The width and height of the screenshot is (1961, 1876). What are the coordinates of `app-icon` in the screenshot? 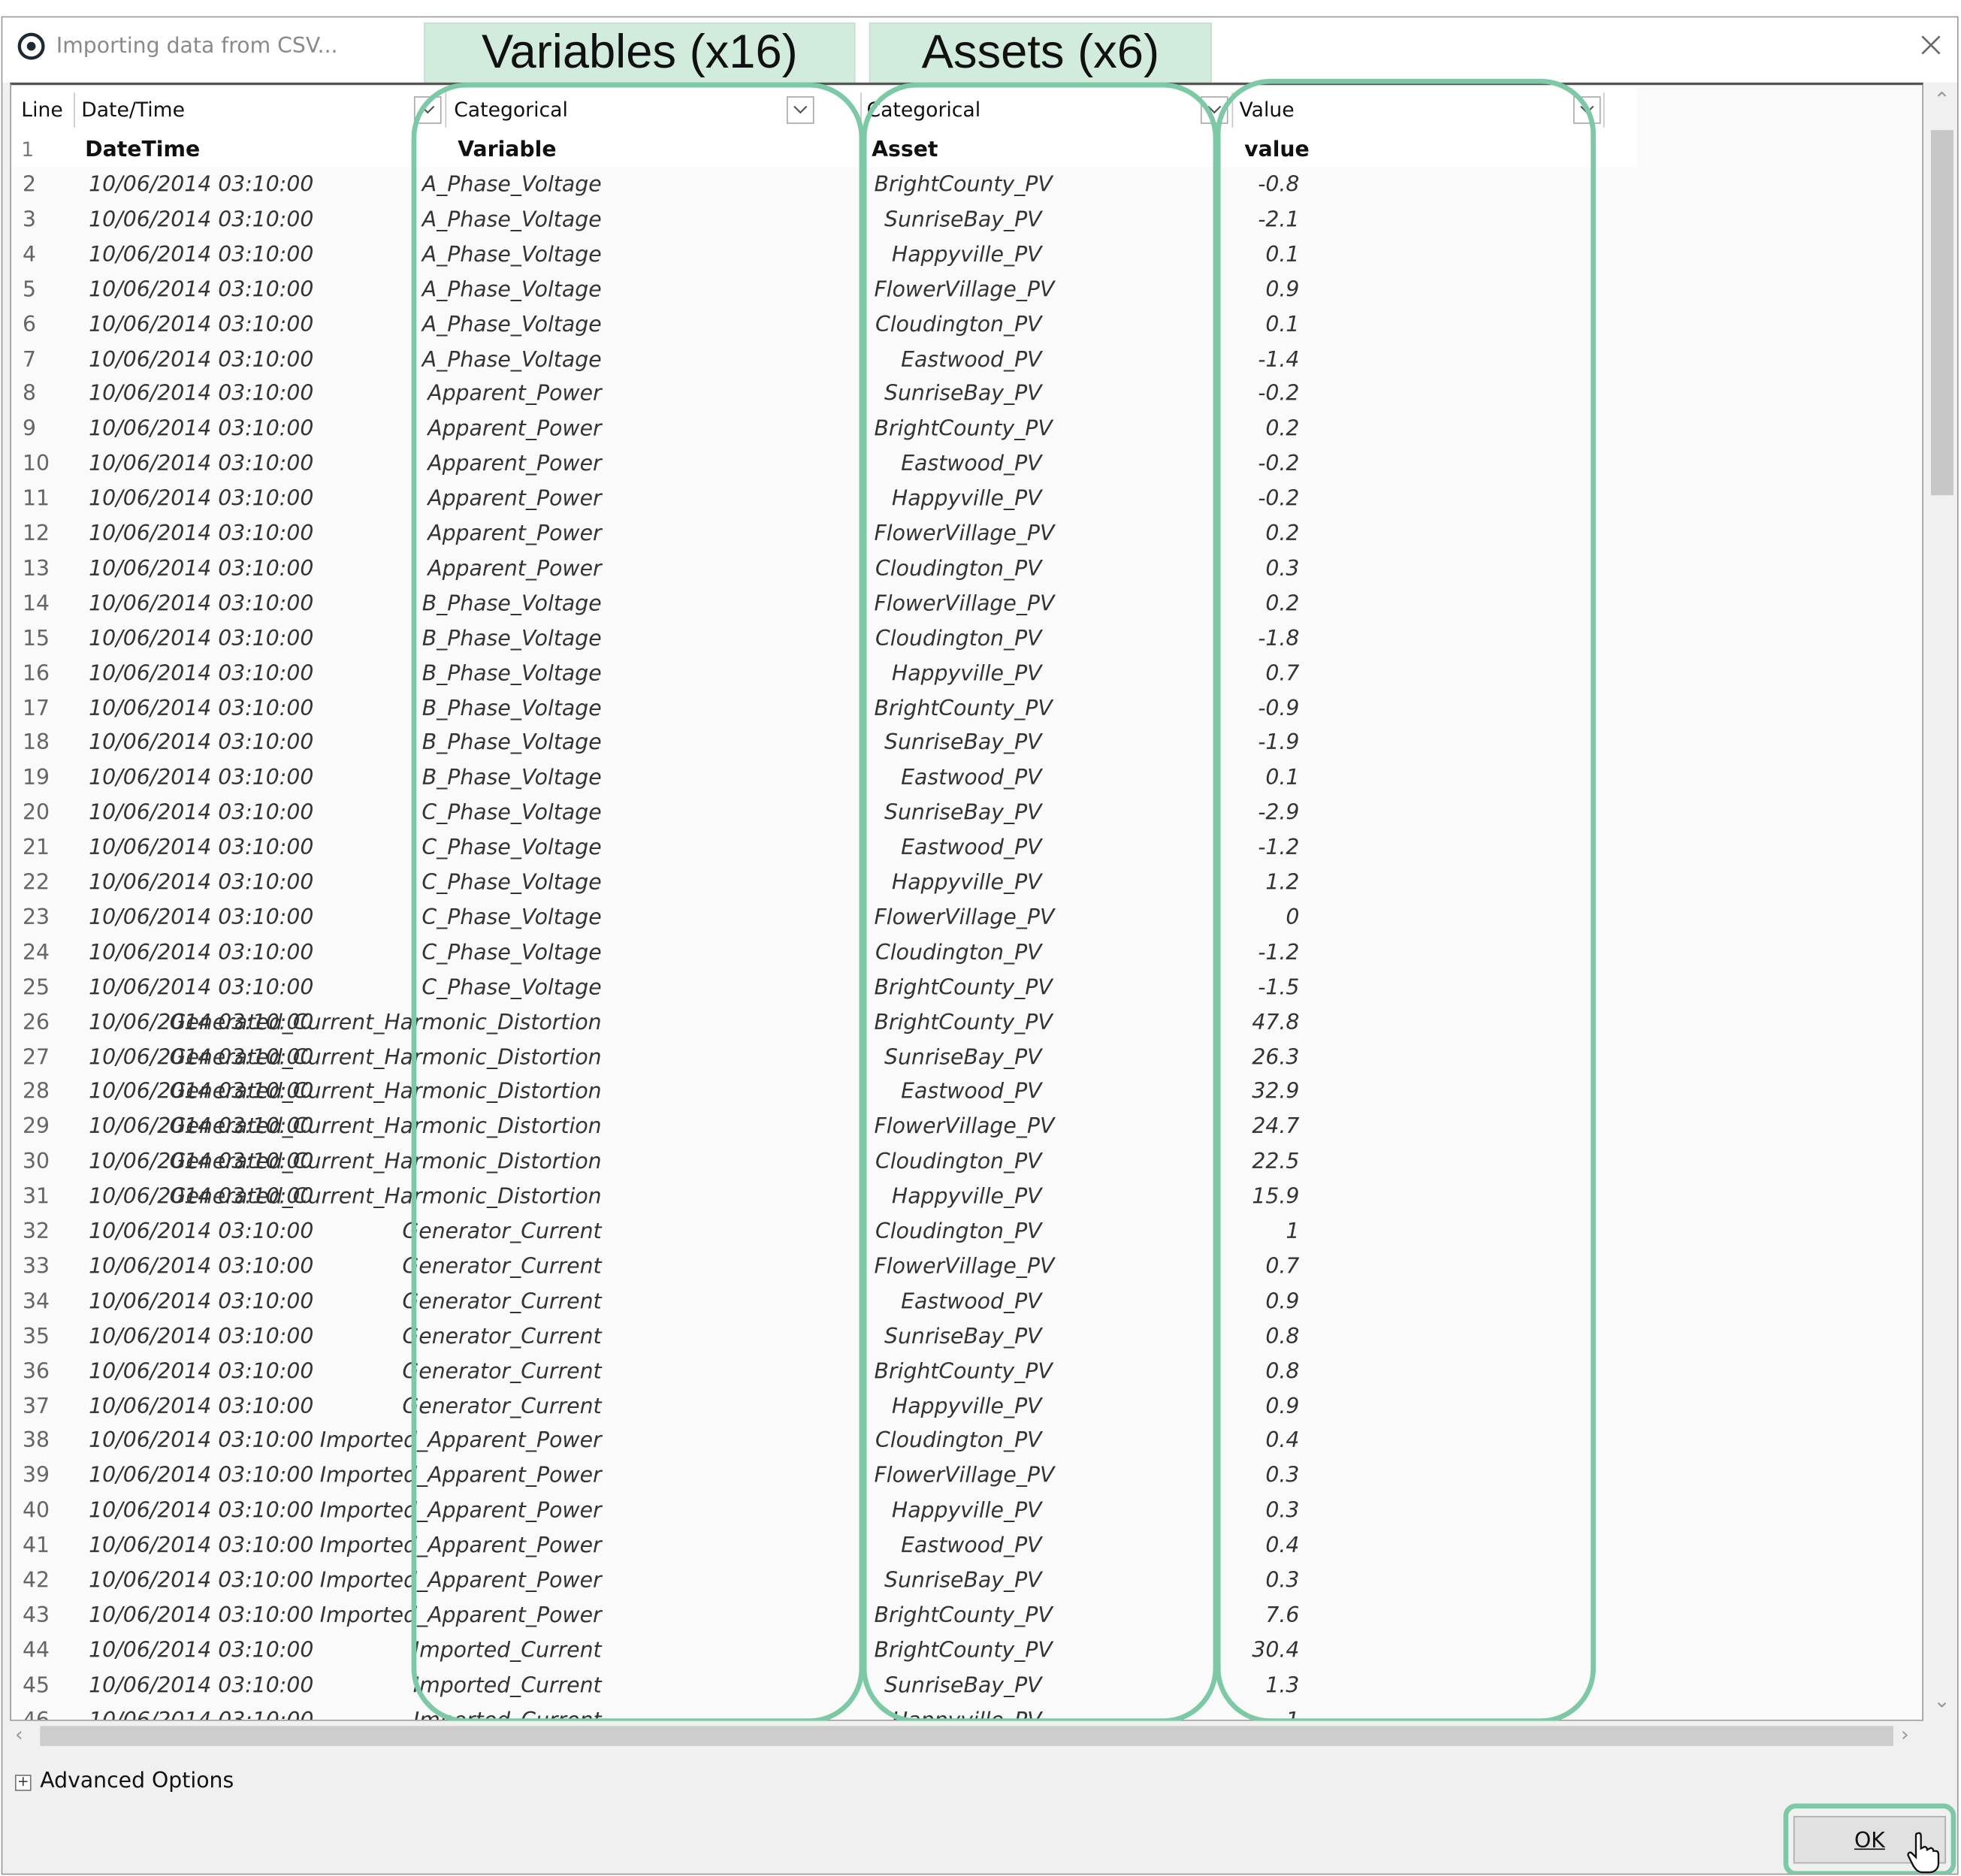 It's located at (31, 46).